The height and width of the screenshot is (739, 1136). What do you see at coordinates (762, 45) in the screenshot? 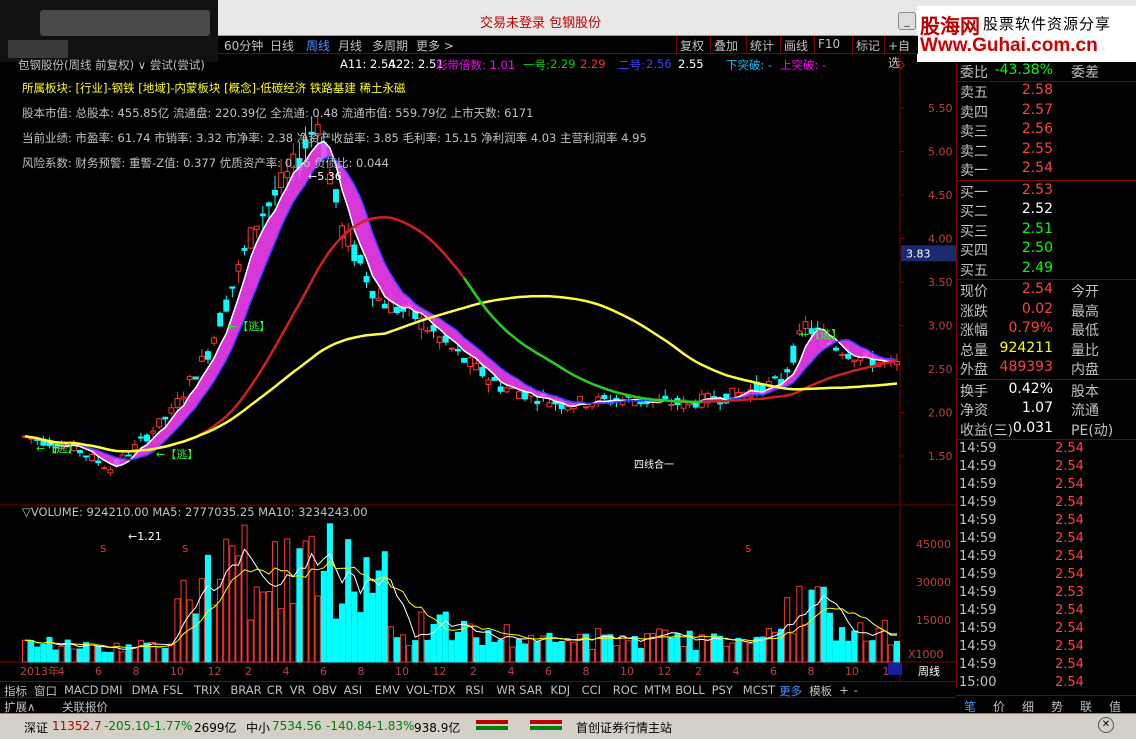
I see `toolbar-btn-2: 统计` at bounding box center [762, 45].